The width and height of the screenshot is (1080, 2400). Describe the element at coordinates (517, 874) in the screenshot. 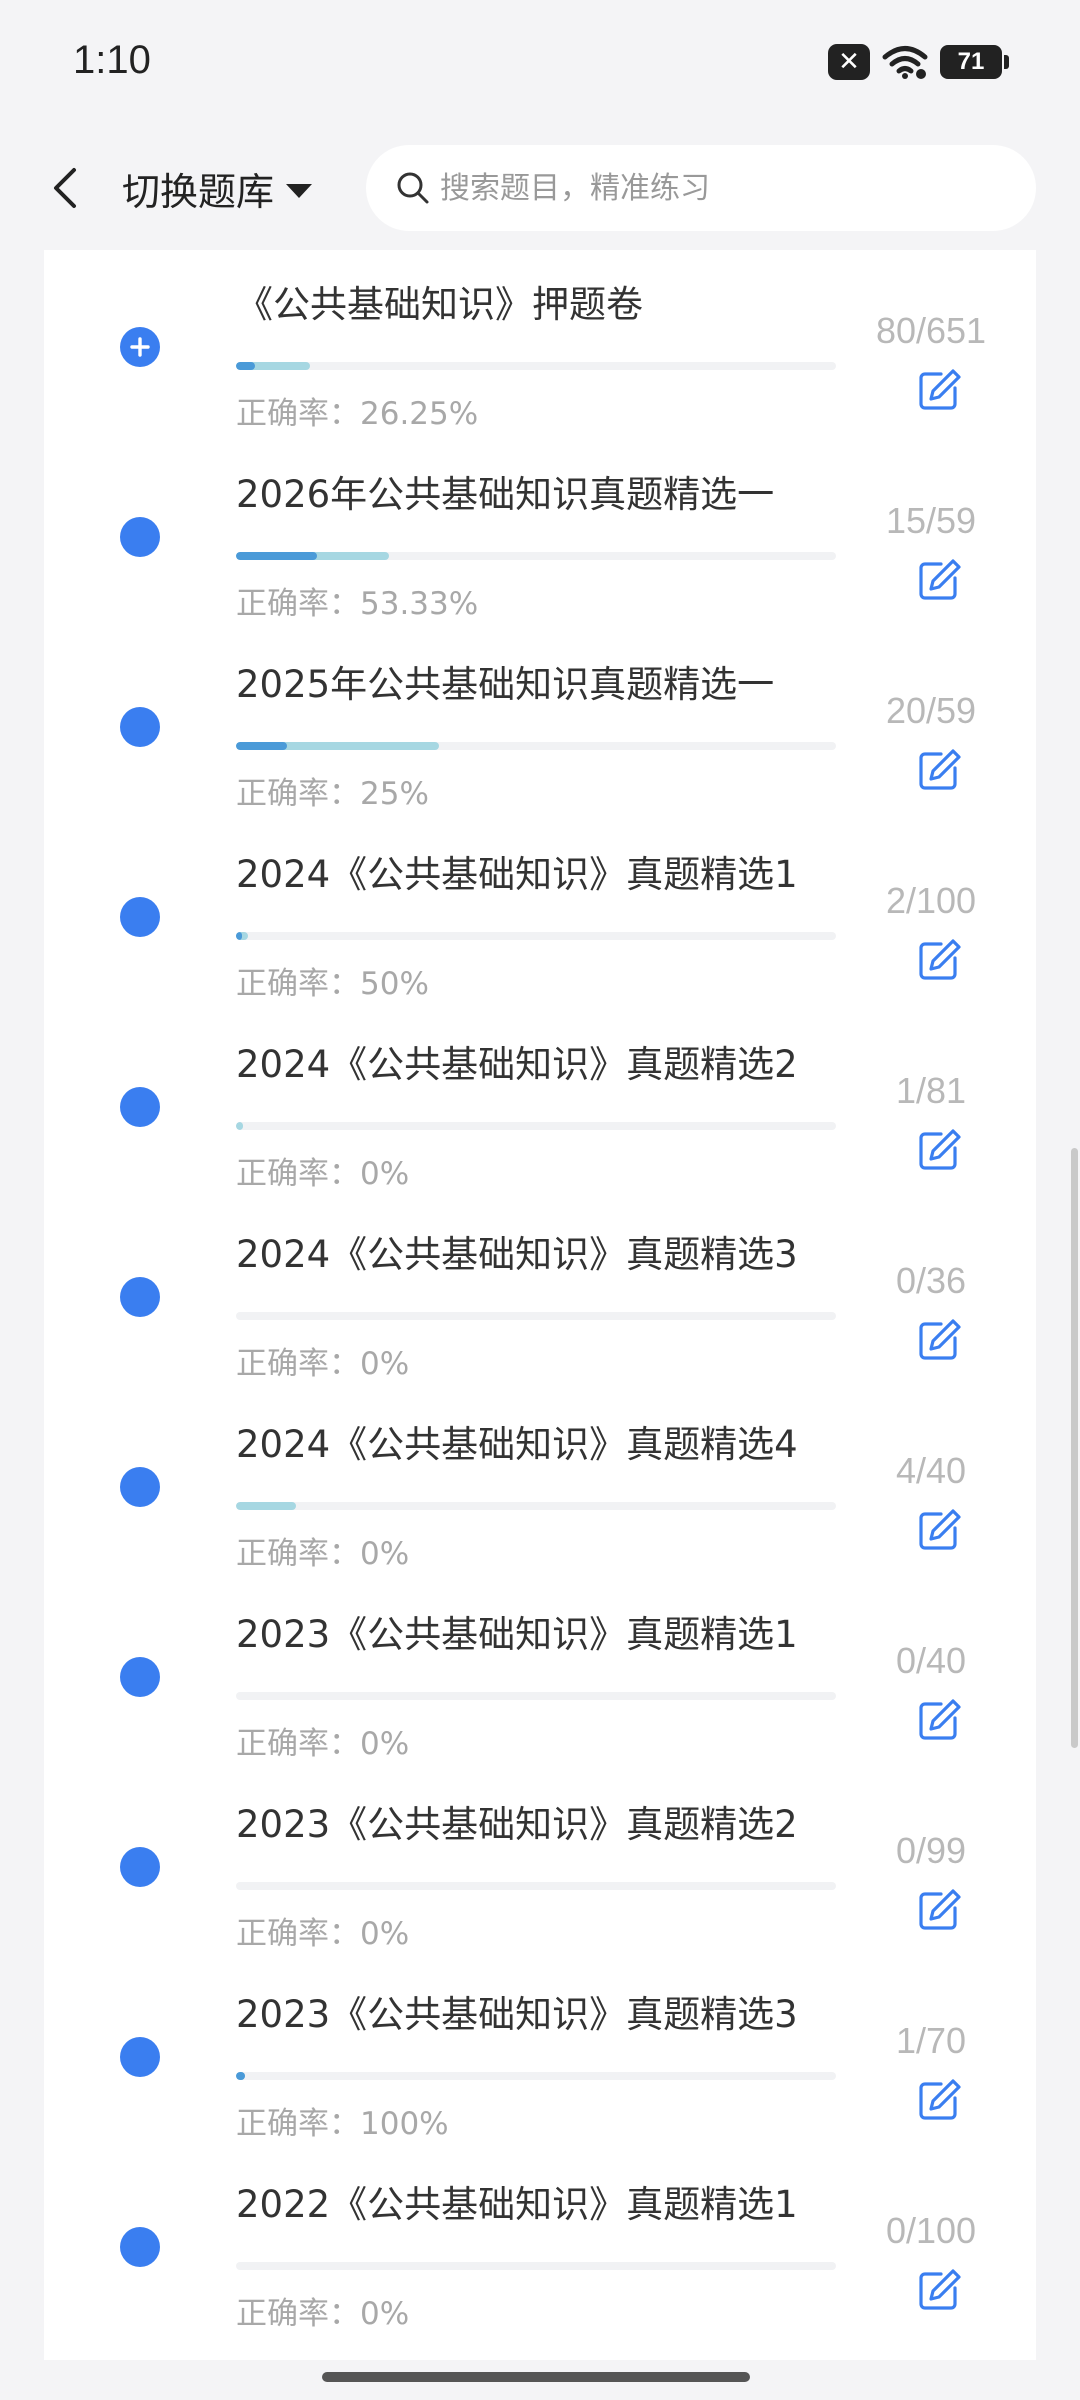

I see `bank-name: 2024《公共基础知识》真题精选1` at that location.